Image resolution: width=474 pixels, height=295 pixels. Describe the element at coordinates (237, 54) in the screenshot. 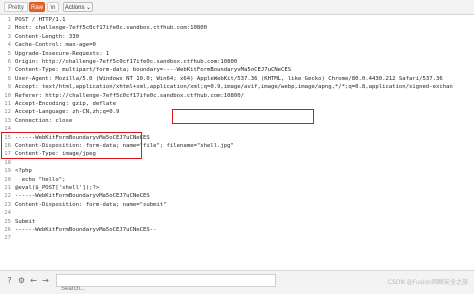

I see `editor-line: 5 Upgrade-Insecure-Requests: 1` at that location.